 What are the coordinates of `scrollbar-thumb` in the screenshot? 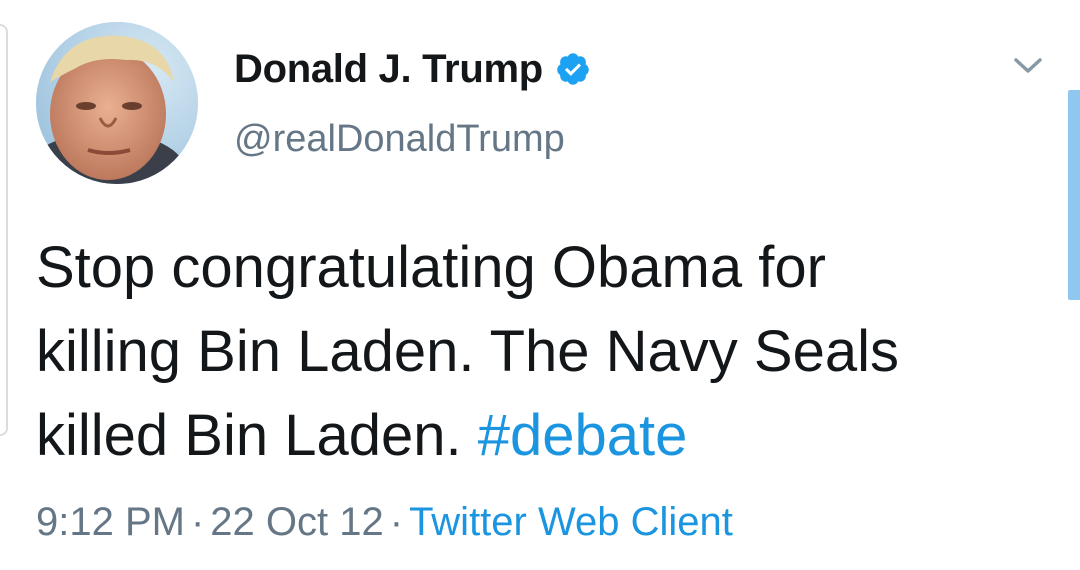 It's located at (1074, 195).